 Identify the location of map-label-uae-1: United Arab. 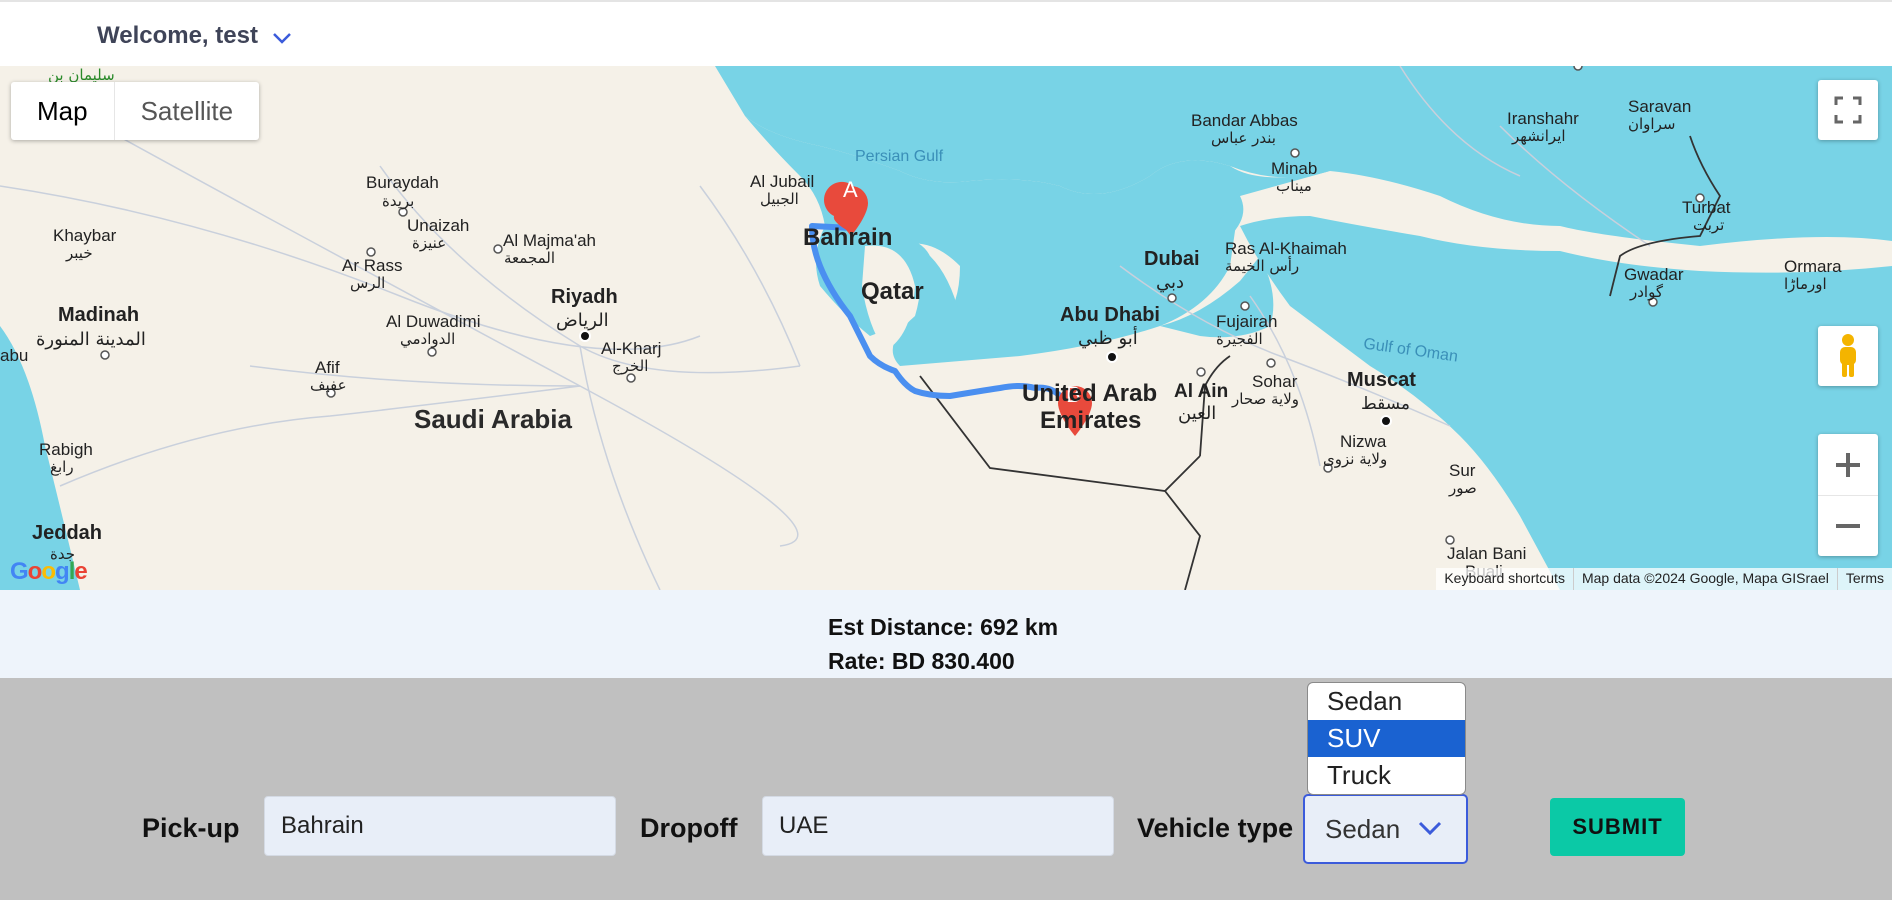
(1090, 393).